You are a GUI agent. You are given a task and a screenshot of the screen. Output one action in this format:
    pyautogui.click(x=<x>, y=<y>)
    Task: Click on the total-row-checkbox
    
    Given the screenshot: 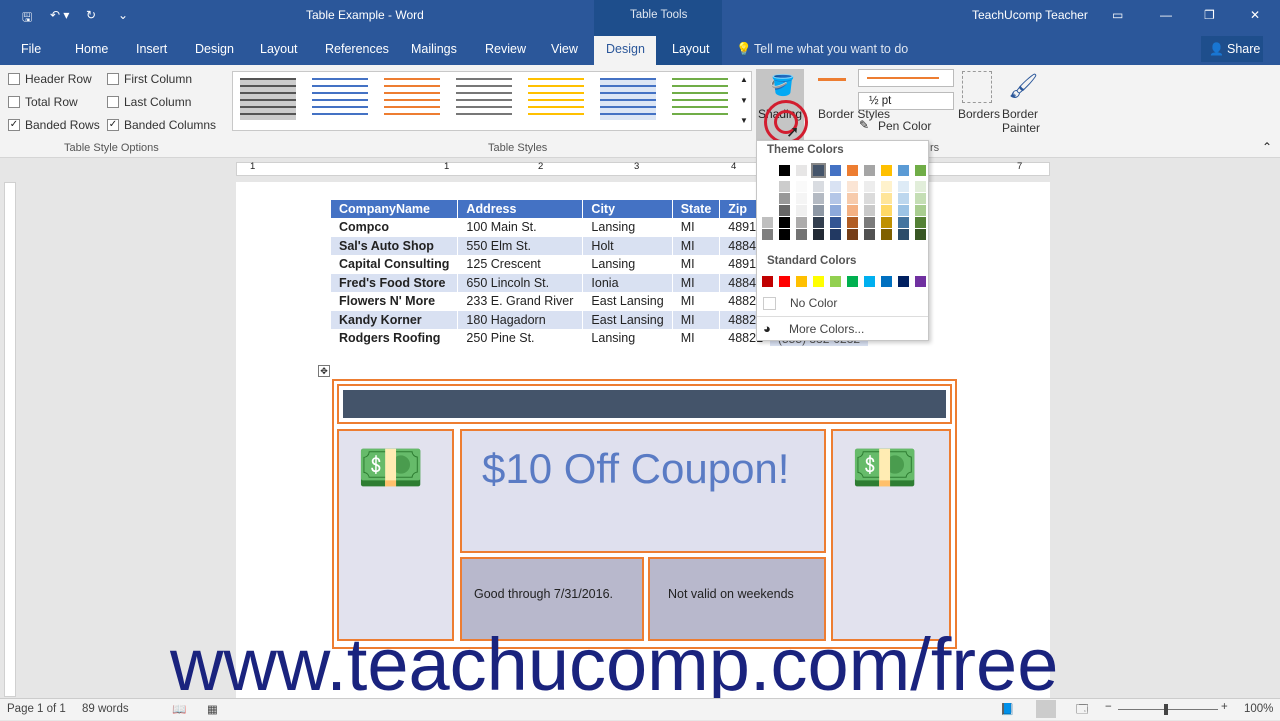 What is the action you would take?
    pyautogui.click(x=14, y=102)
    